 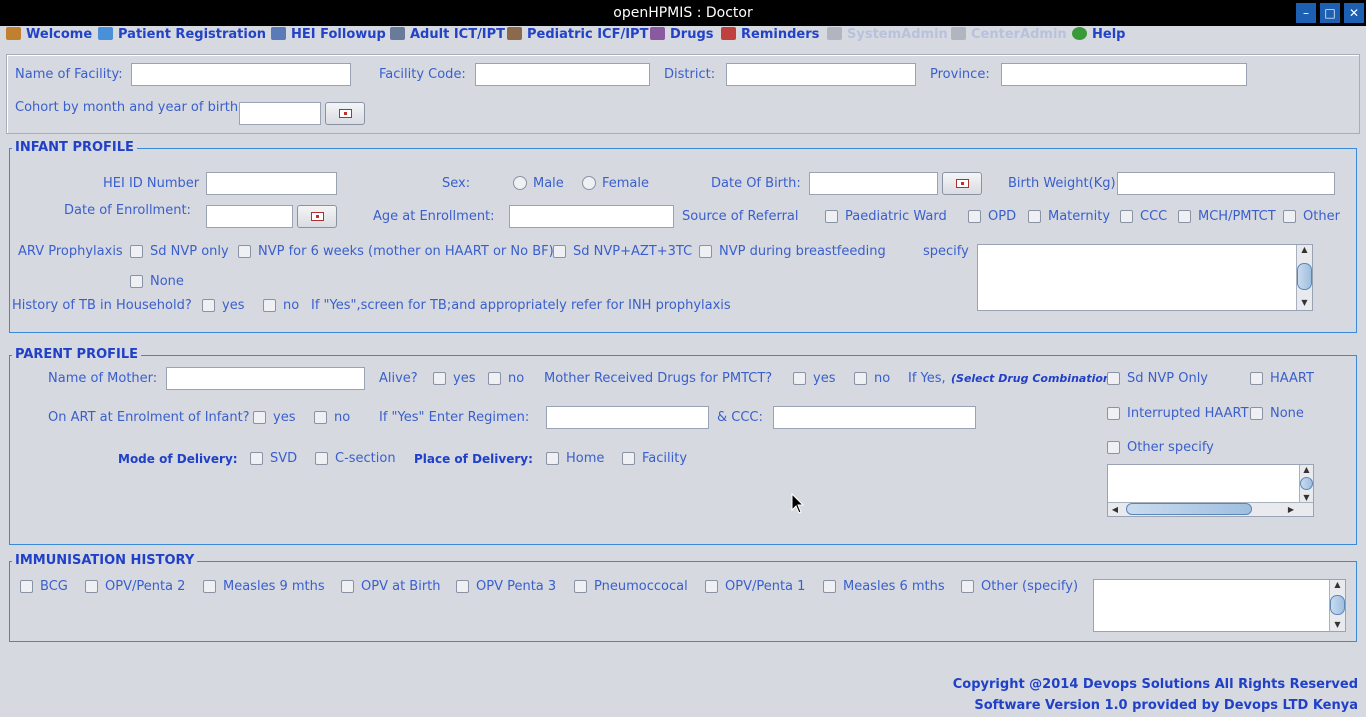 I want to click on drug-interrupted-haart-checkbox, so click(x=1113, y=413).